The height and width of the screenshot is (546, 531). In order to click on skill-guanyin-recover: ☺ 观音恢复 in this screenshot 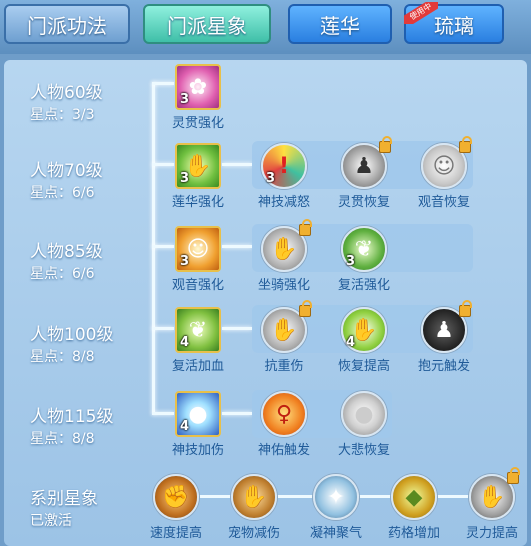, I will do `click(444, 173)`.